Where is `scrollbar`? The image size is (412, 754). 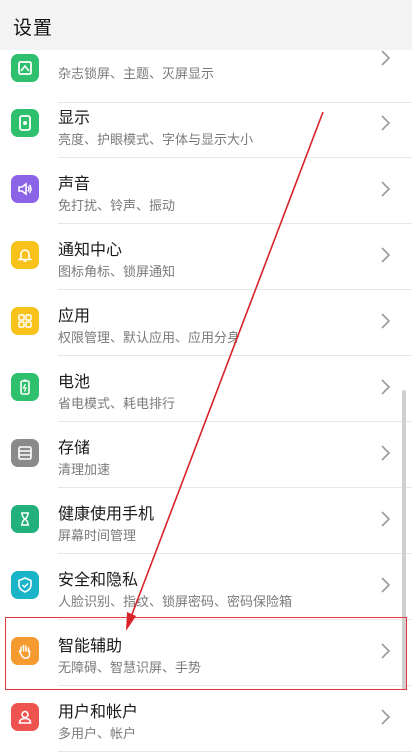
scrollbar is located at coordinates (404, 540).